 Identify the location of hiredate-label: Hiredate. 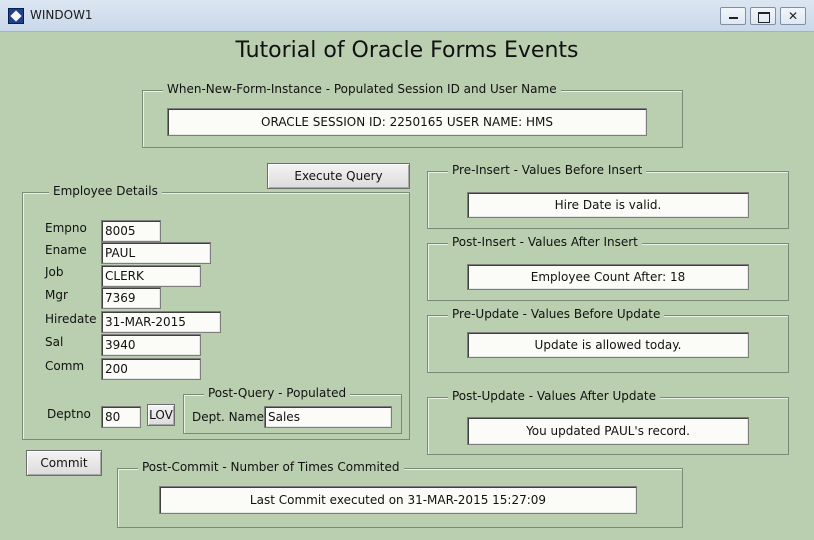
(71, 319).